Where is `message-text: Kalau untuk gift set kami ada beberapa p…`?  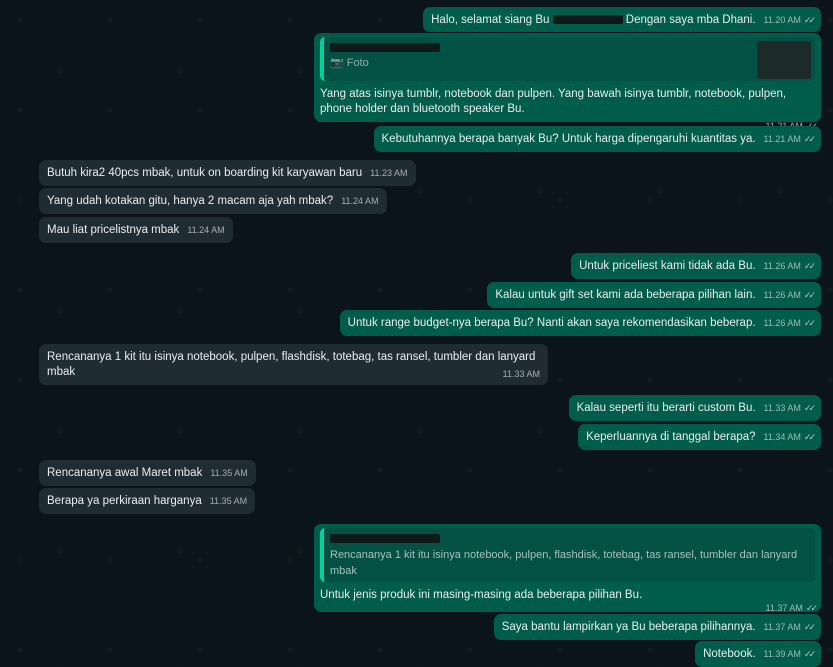
message-text: Kalau untuk gift set kami ada beberapa p… is located at coordinates (625, 295).